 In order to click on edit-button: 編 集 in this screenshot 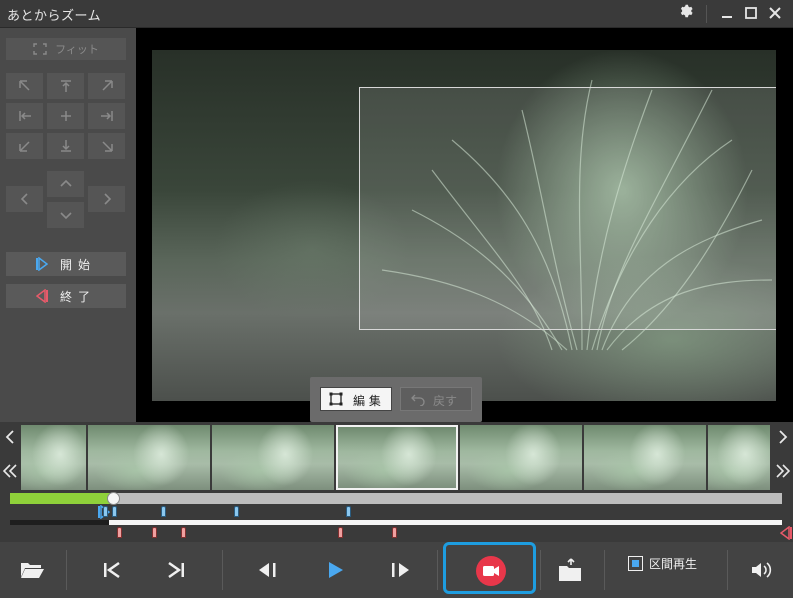, I will do `click(356, 399)`.